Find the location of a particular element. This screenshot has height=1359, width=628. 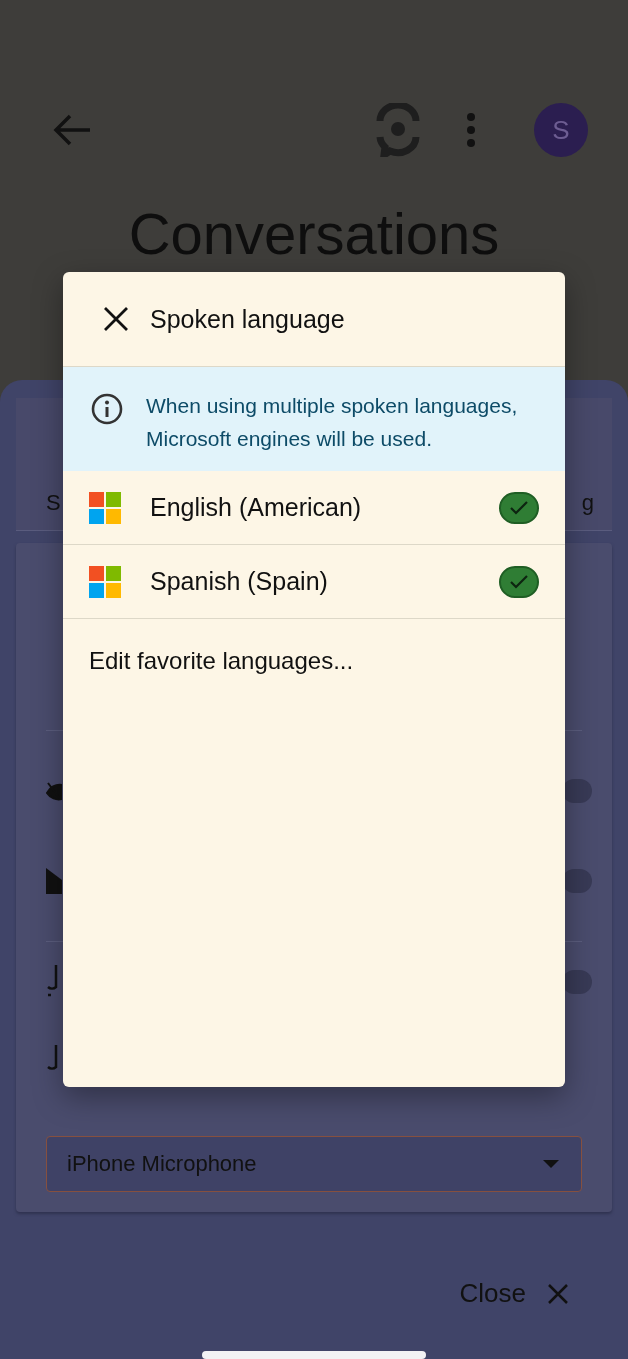

info-icon is located at coordinates (107, 409).